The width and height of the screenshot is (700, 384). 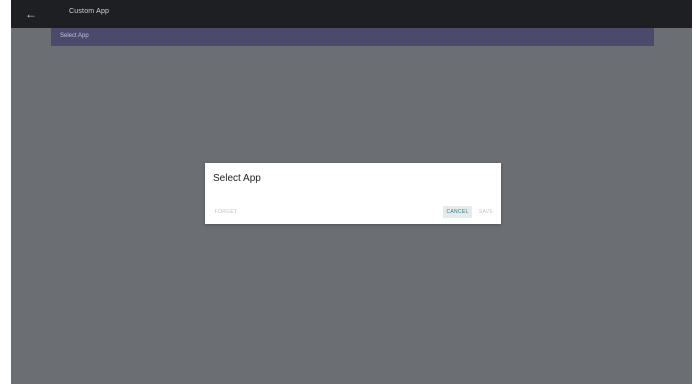 What do you see at coordinates (226, 212) in the screenshot?
I see `forget-button: FORGET` at bounding box center [226, 212].